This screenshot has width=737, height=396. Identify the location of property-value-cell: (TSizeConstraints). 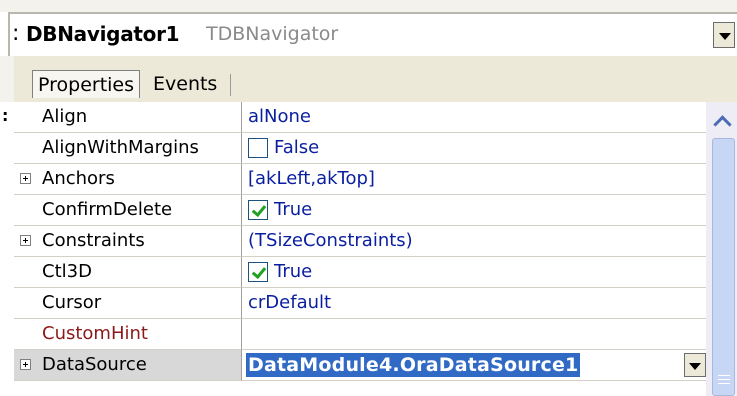
(474, 241).